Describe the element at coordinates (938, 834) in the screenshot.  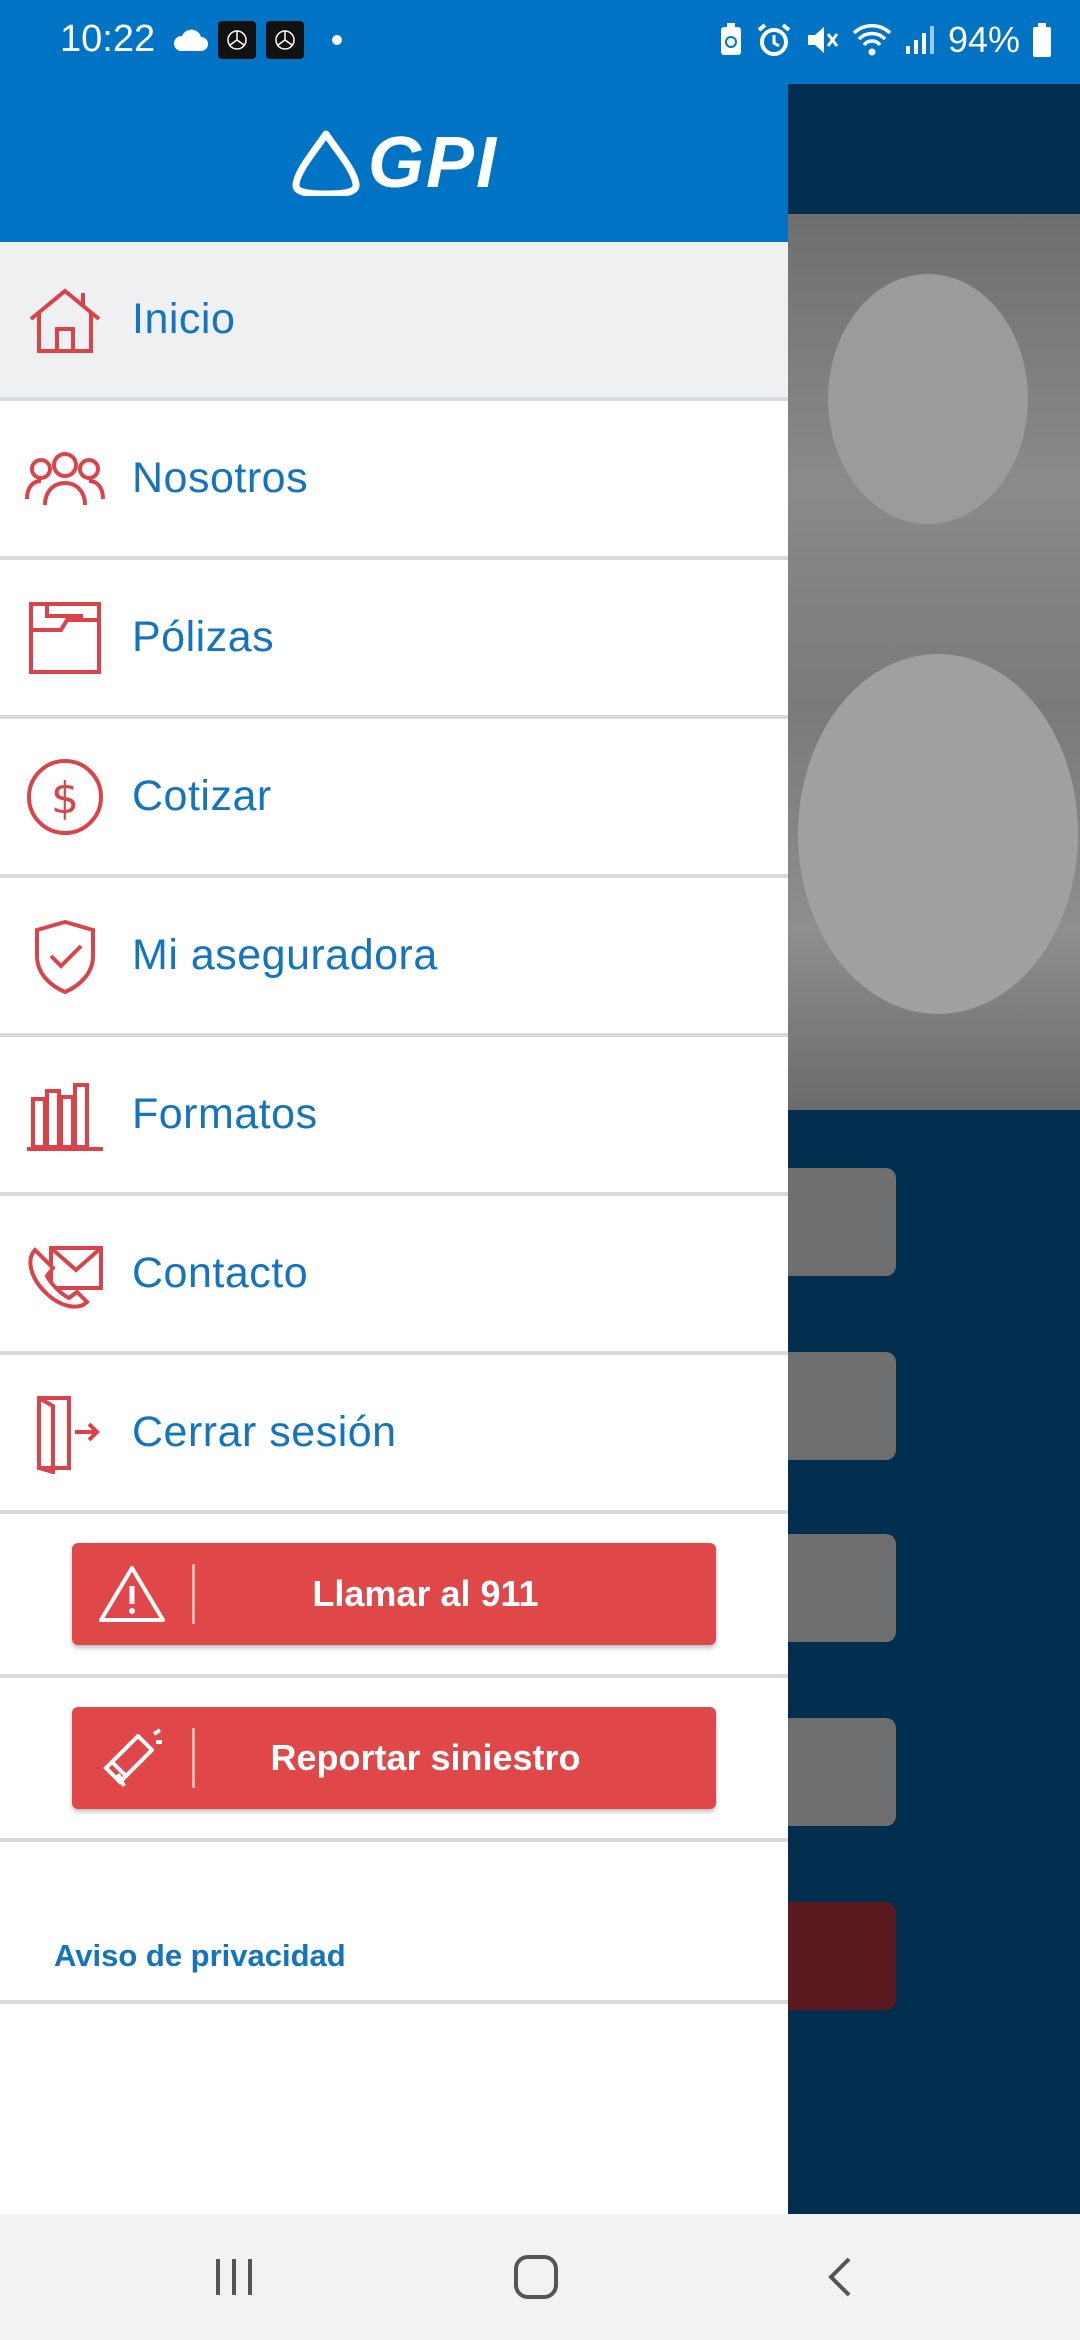
I see `photo-woman` at that location.